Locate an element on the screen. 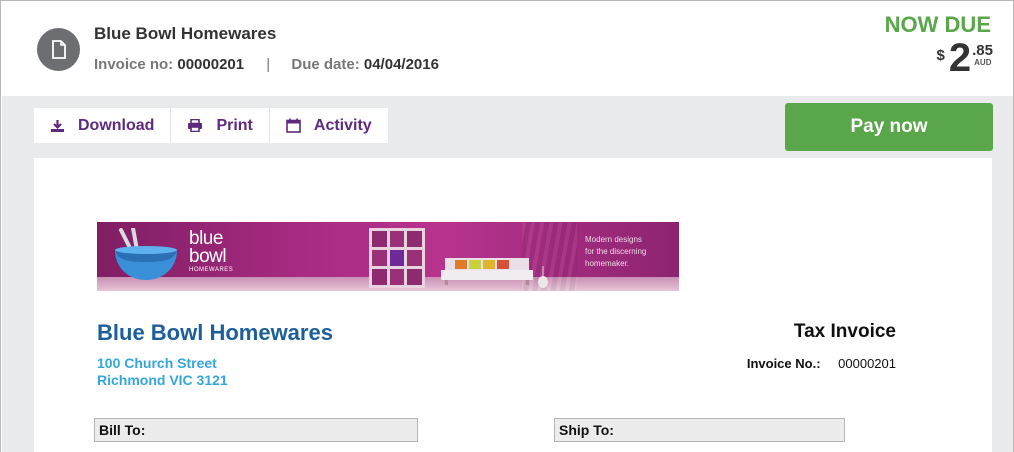 Image resolution: width=1014 pixels, height=452 pixels. bill-to-box: Bill To: is located at coordinates (256, 430).